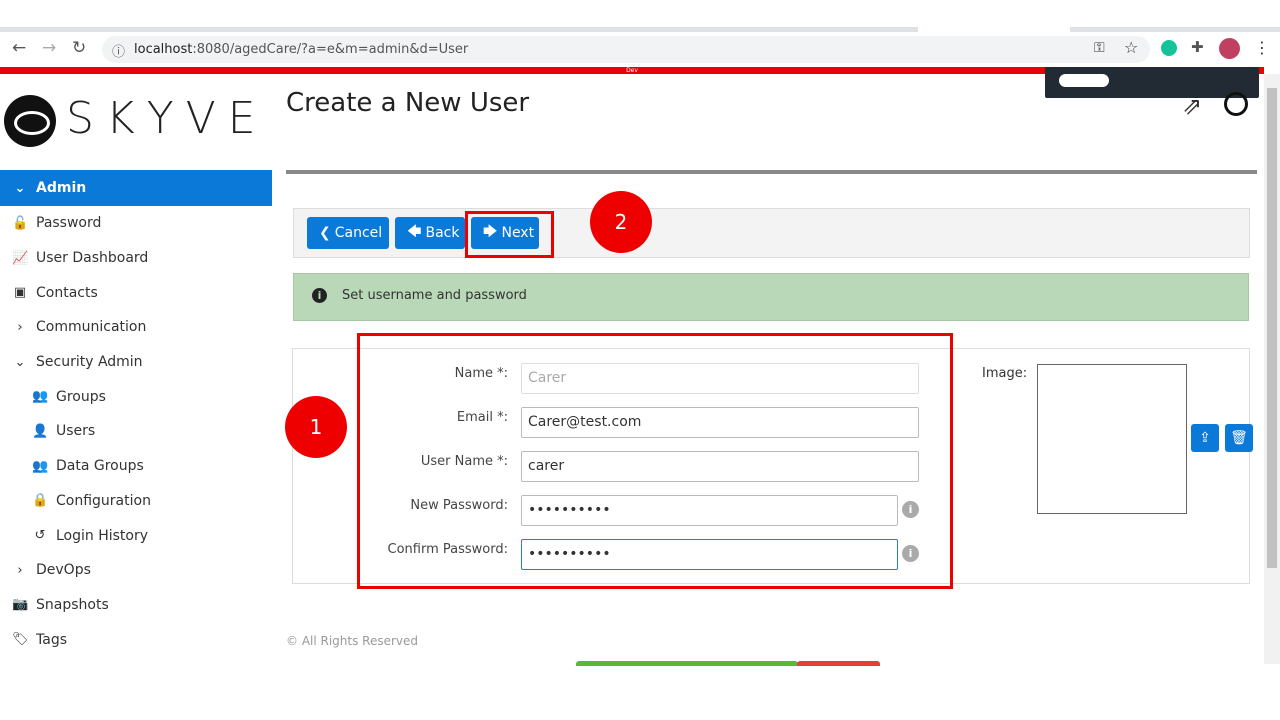 The width and height of the screenshot is (1280, 720). What do you see at coordinates (136, 605) in the screenshot?
I see `sidebar-item-snapshots: 📷 Snapshots` at bounding box center [136, 605].